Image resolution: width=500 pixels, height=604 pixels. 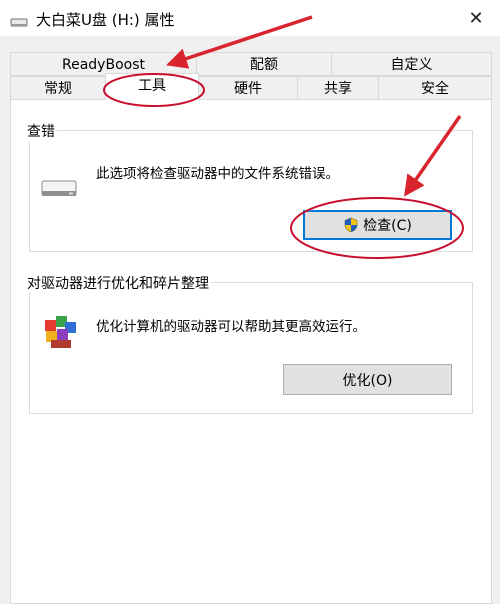 What do you see at coordinates (250, 18) in the screenshot?
I see `title-bar: 大白菜U盘 (H:) 属性 ✕` at bounding box center [250, 18].